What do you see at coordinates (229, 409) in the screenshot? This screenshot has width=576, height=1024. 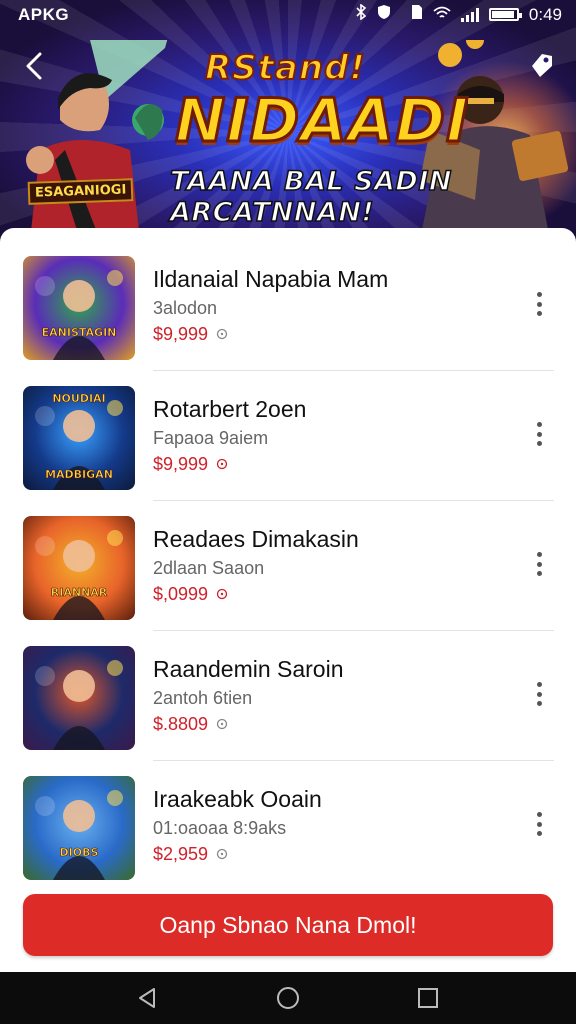 I see `game-title: Rotarbert 2oen` at bounding box center [229, 409].